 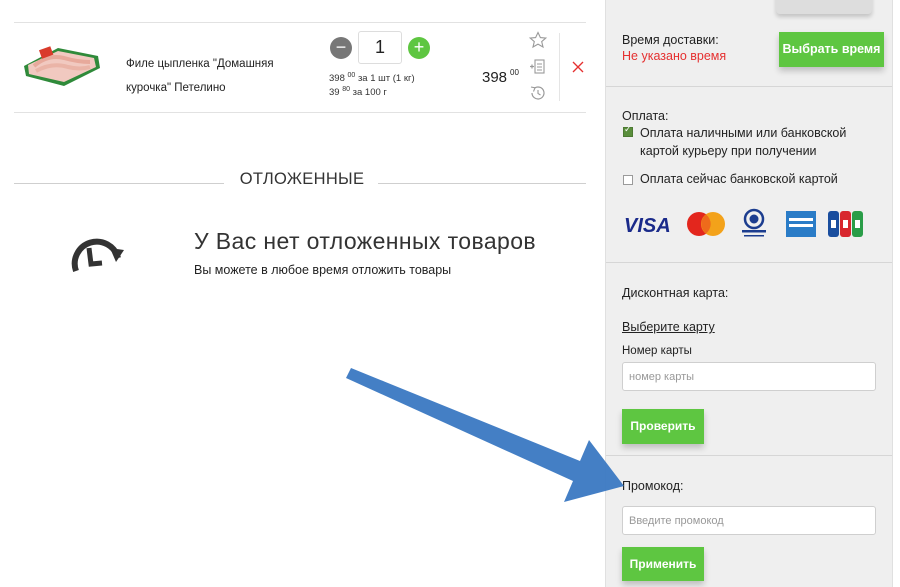 What do you see at coordinates (323, 270) in the screenshot?
I see `empty-postponed-subtitle: Вы можете в любое время отложить товары` at bounding box center [323, 270].